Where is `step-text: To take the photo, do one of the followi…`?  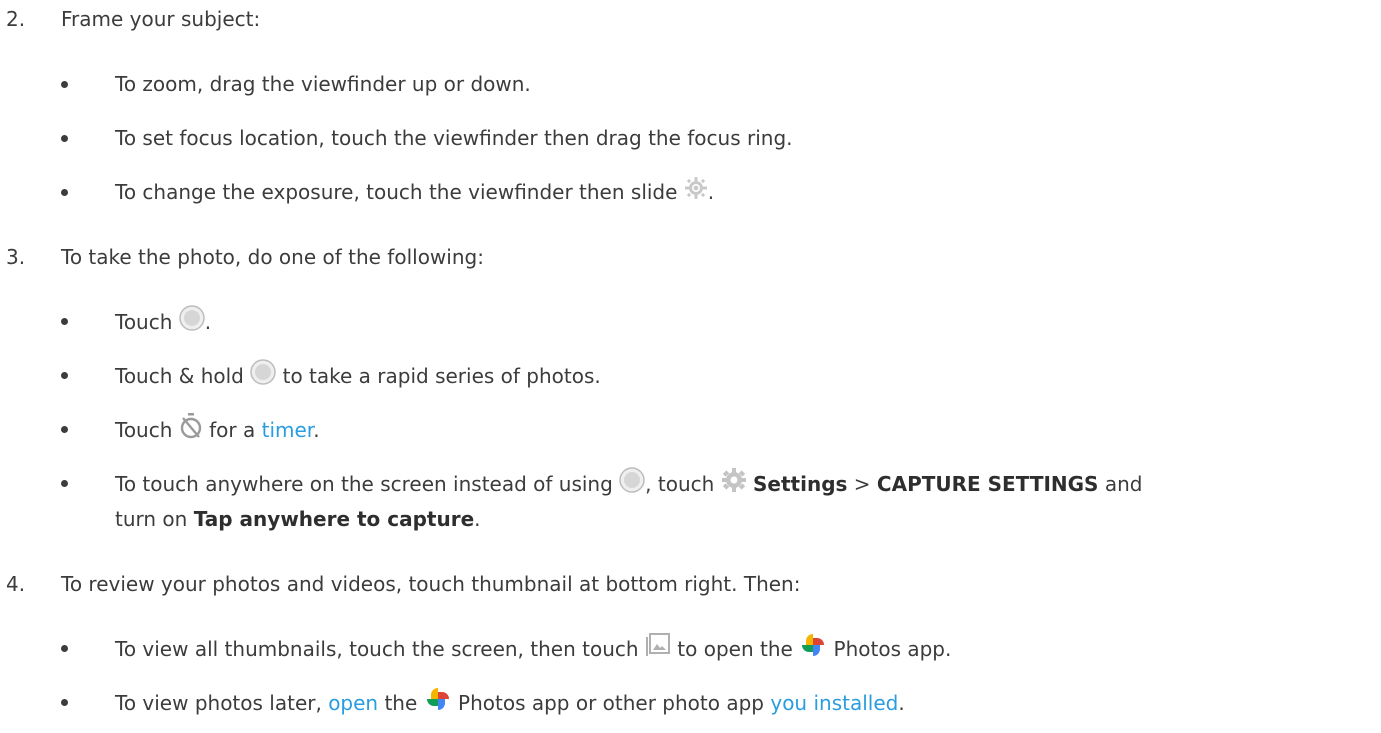
step-text: To take the photo, do one of the followi… is located at coordinates (272, 257).